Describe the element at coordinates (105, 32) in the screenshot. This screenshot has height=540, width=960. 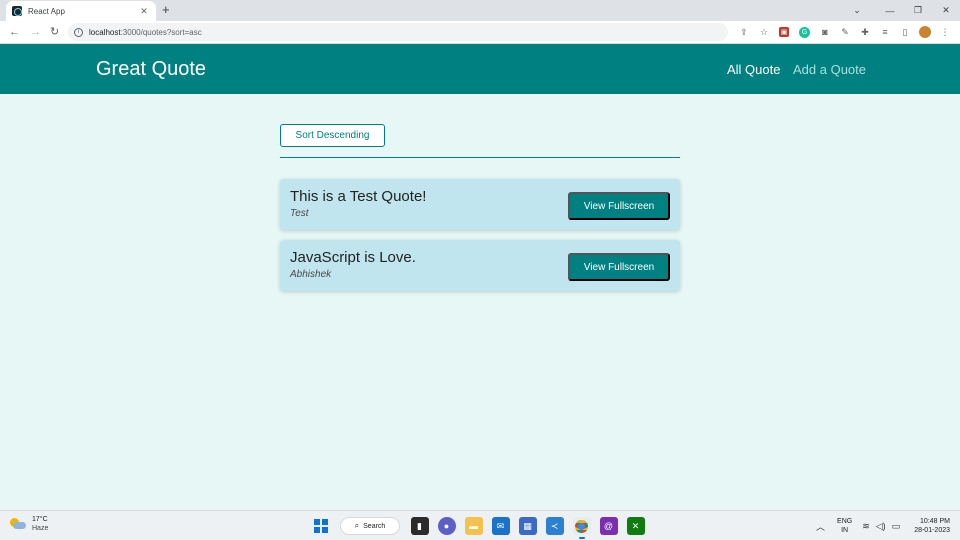
I see `url-host: localhost` at that location.